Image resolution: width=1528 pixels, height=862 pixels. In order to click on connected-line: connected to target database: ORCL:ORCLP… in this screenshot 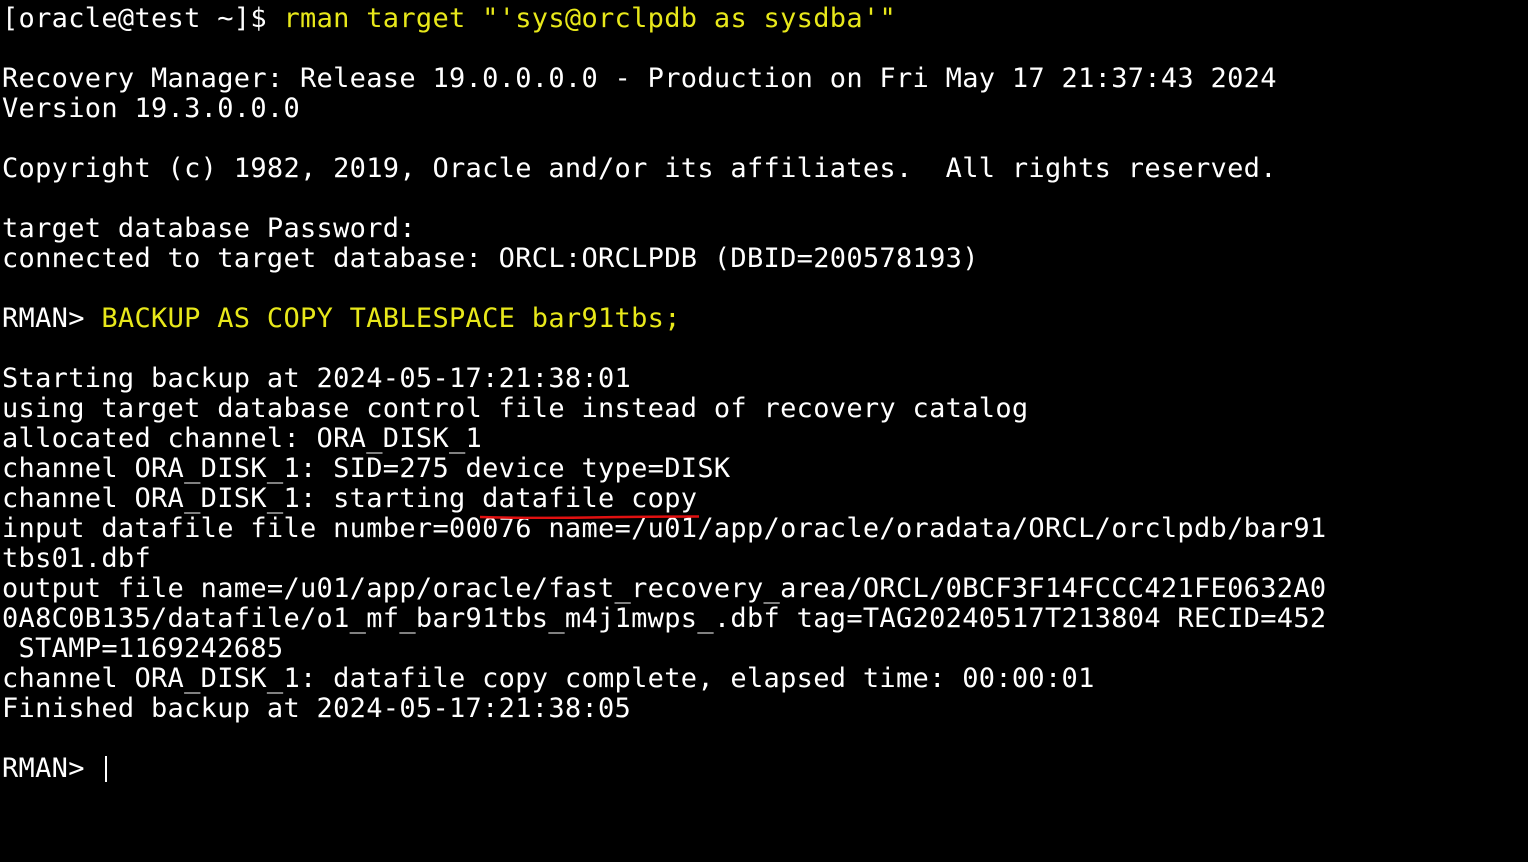, I will do `click(490, 258)`.